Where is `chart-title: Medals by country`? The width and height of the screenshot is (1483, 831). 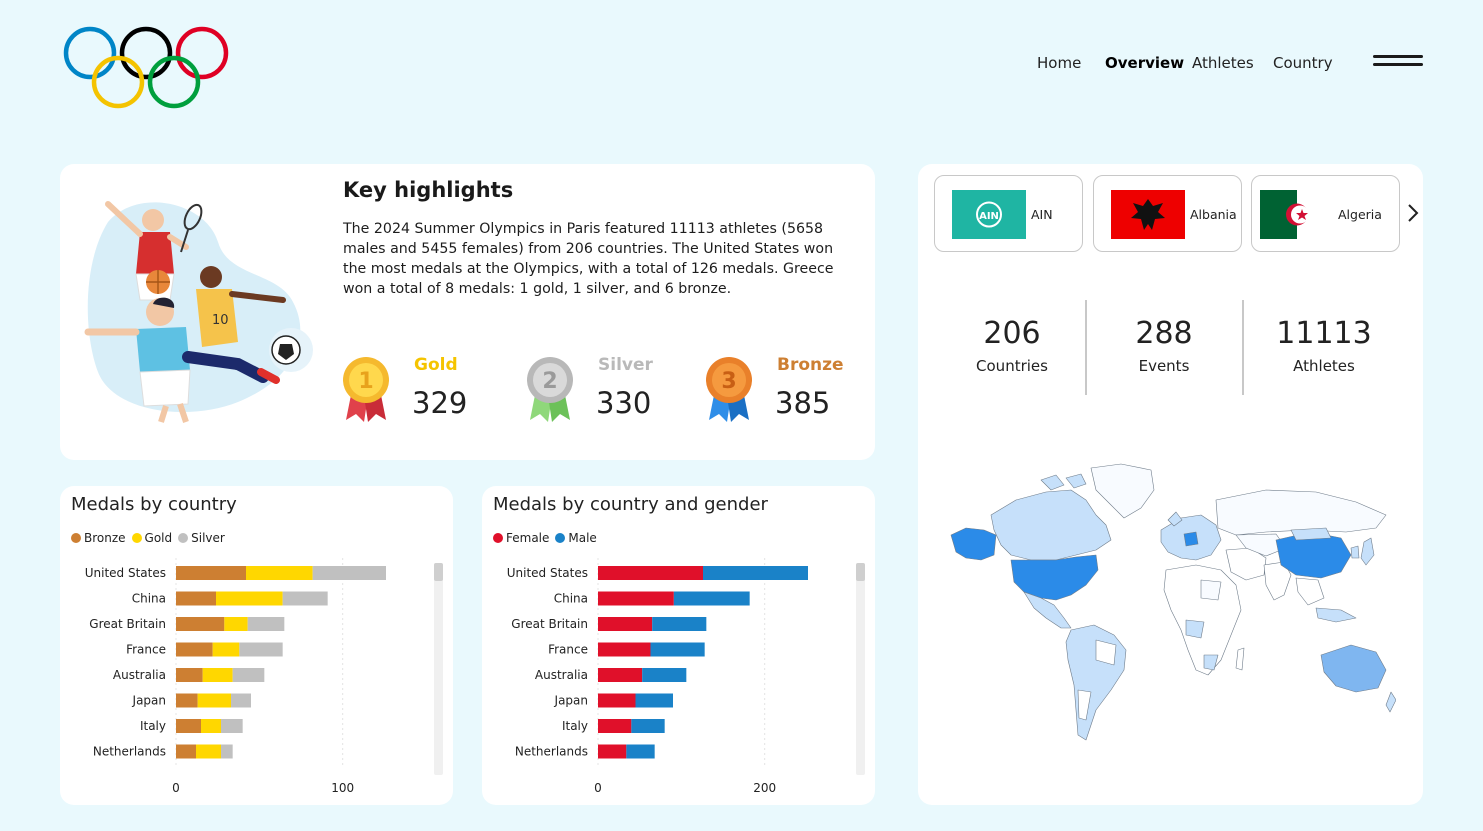 chart-title: Medals by country is located at coordinates (154, 504).